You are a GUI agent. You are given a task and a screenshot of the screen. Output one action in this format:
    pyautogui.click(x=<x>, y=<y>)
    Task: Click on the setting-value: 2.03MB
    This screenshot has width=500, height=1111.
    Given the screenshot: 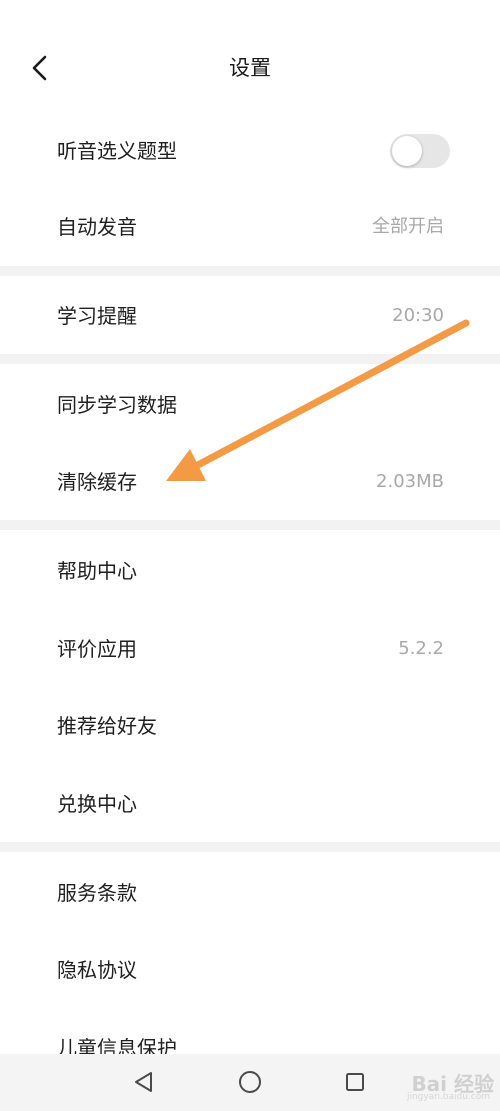 What is the action you would take?
    pyautogui.click(x=410, y=481)
    